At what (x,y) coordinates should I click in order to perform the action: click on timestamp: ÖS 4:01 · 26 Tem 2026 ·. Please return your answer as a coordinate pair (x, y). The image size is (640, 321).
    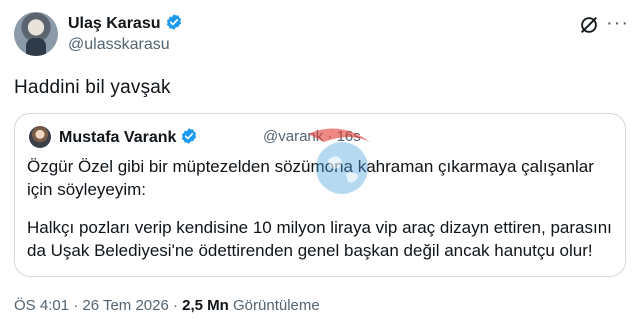
    Looking at the image, I should click on (98, 305).